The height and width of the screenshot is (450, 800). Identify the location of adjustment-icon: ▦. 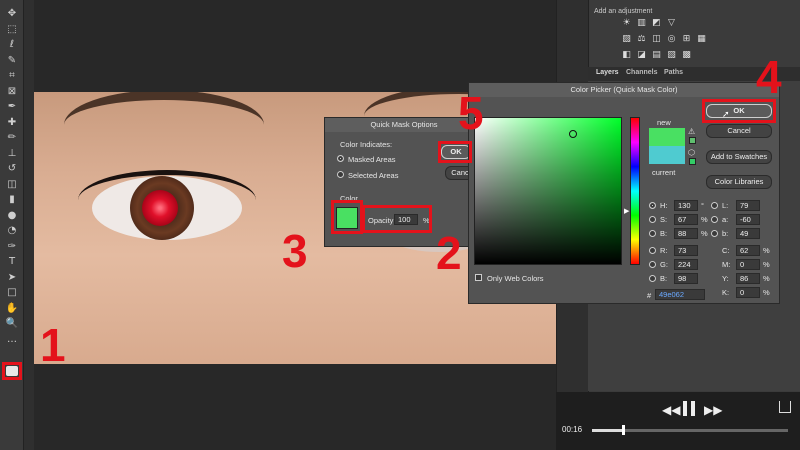
(701, 39).